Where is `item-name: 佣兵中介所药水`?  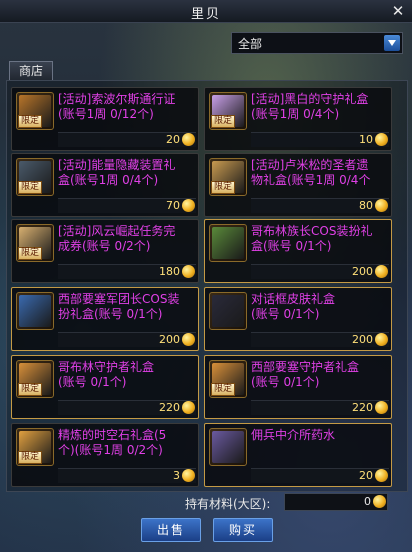 item-name: 佣兵中介所药水 is located at coordinates (293, 435).